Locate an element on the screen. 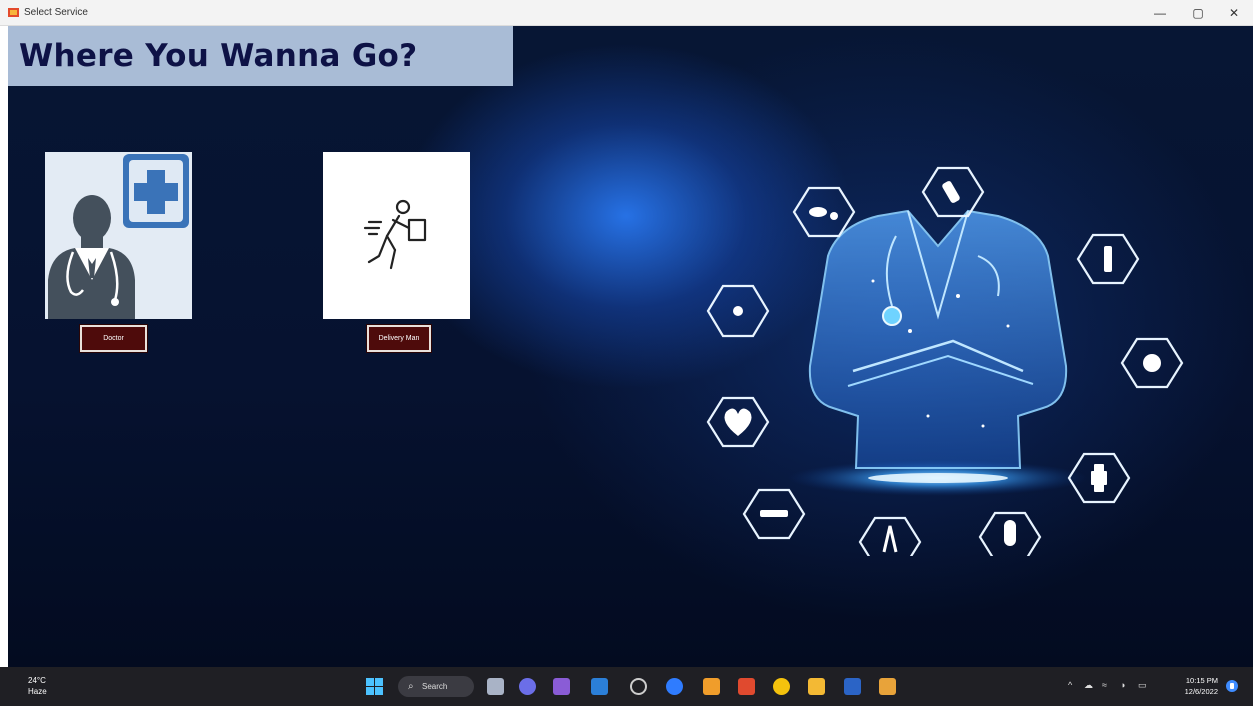  messenger-icon is located at coordinates (674, 686).